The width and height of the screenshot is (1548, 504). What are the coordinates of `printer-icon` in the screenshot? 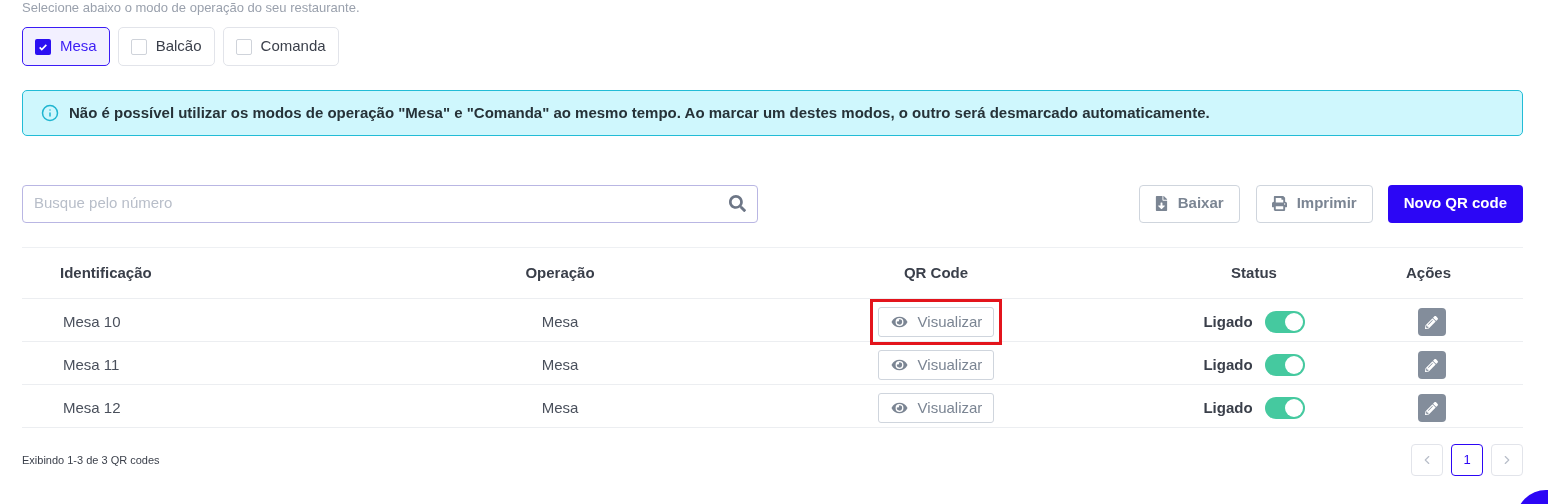 It's located at (1279, 203).